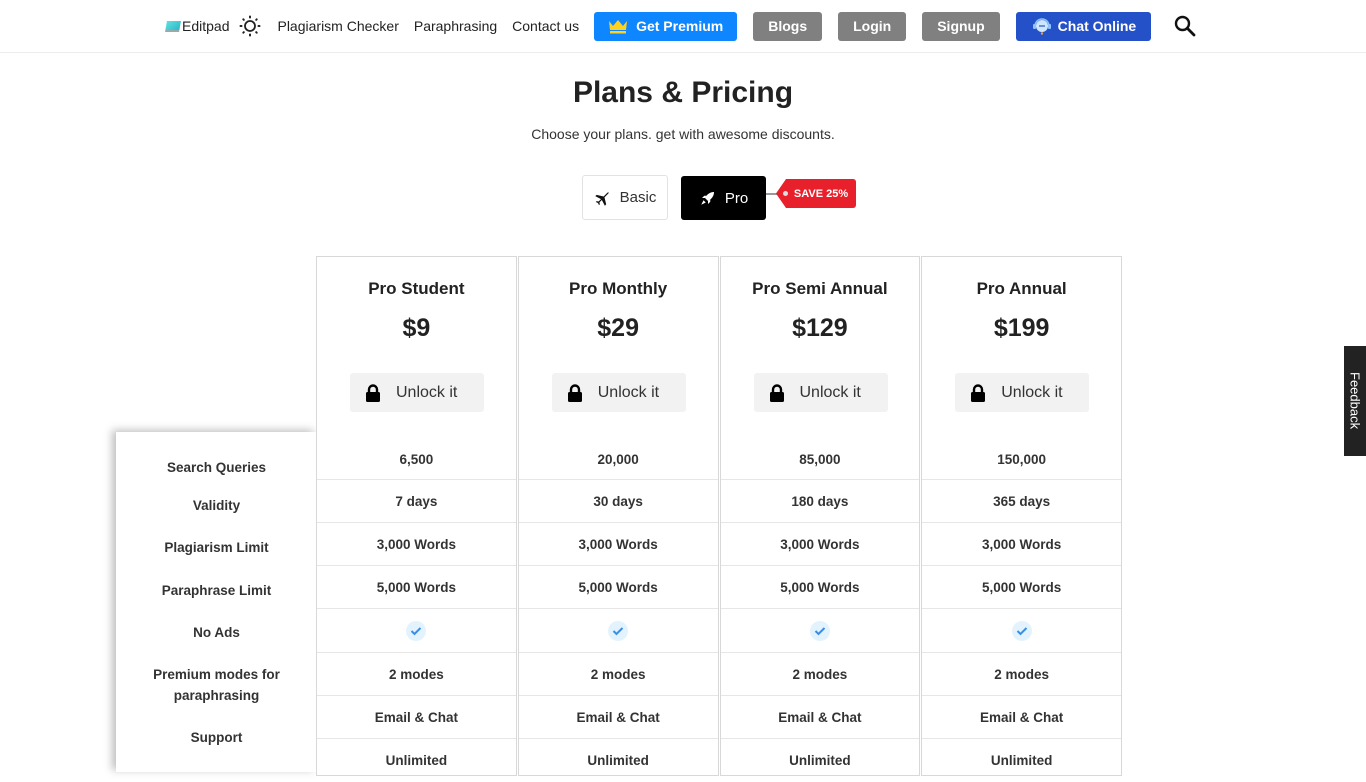 This screenshot has height=782, width=1366. I want to click on plan-feature-value: 150,000, so click(1022, 459).